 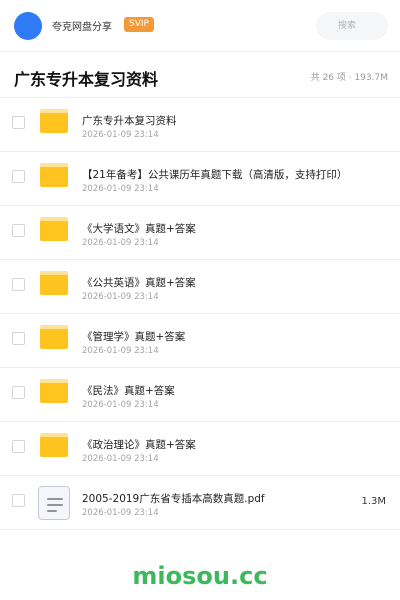 What do you see at coordinates (139, 444) in the screenshot?
I see `file-name: 《政治理论》真题+答案` at bounding box center [139, 444].